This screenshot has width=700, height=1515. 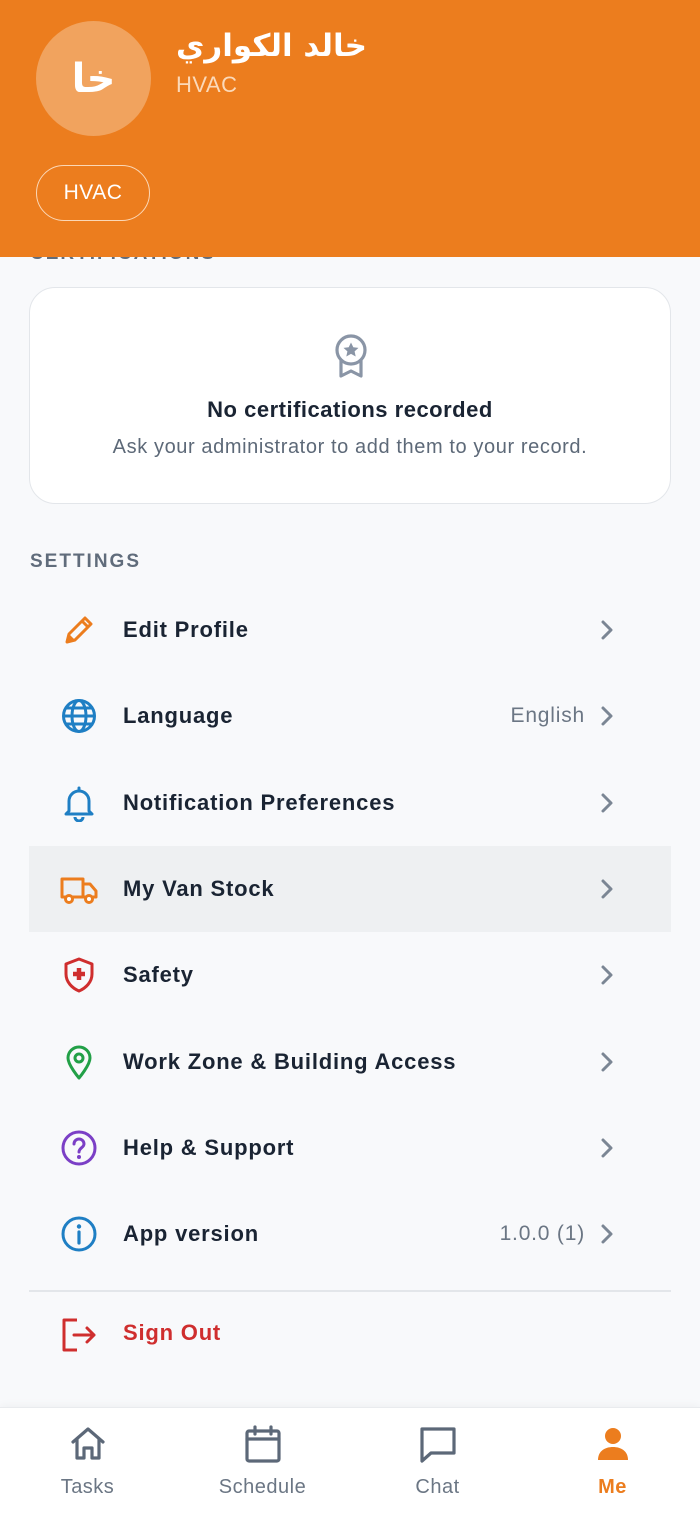 I want to click on globe-icon, so click(x=79, y=716).